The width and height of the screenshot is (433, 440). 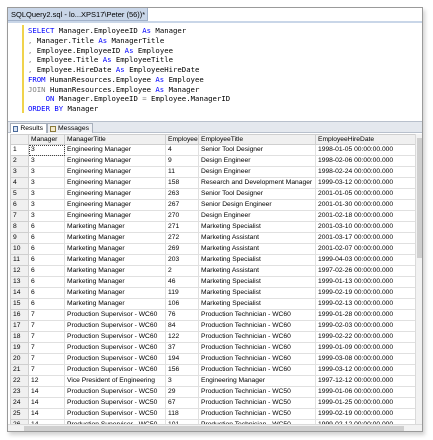 I want to click on table-cell: 1999-01-25 00:00:00.000, so click(x=366, y=403).